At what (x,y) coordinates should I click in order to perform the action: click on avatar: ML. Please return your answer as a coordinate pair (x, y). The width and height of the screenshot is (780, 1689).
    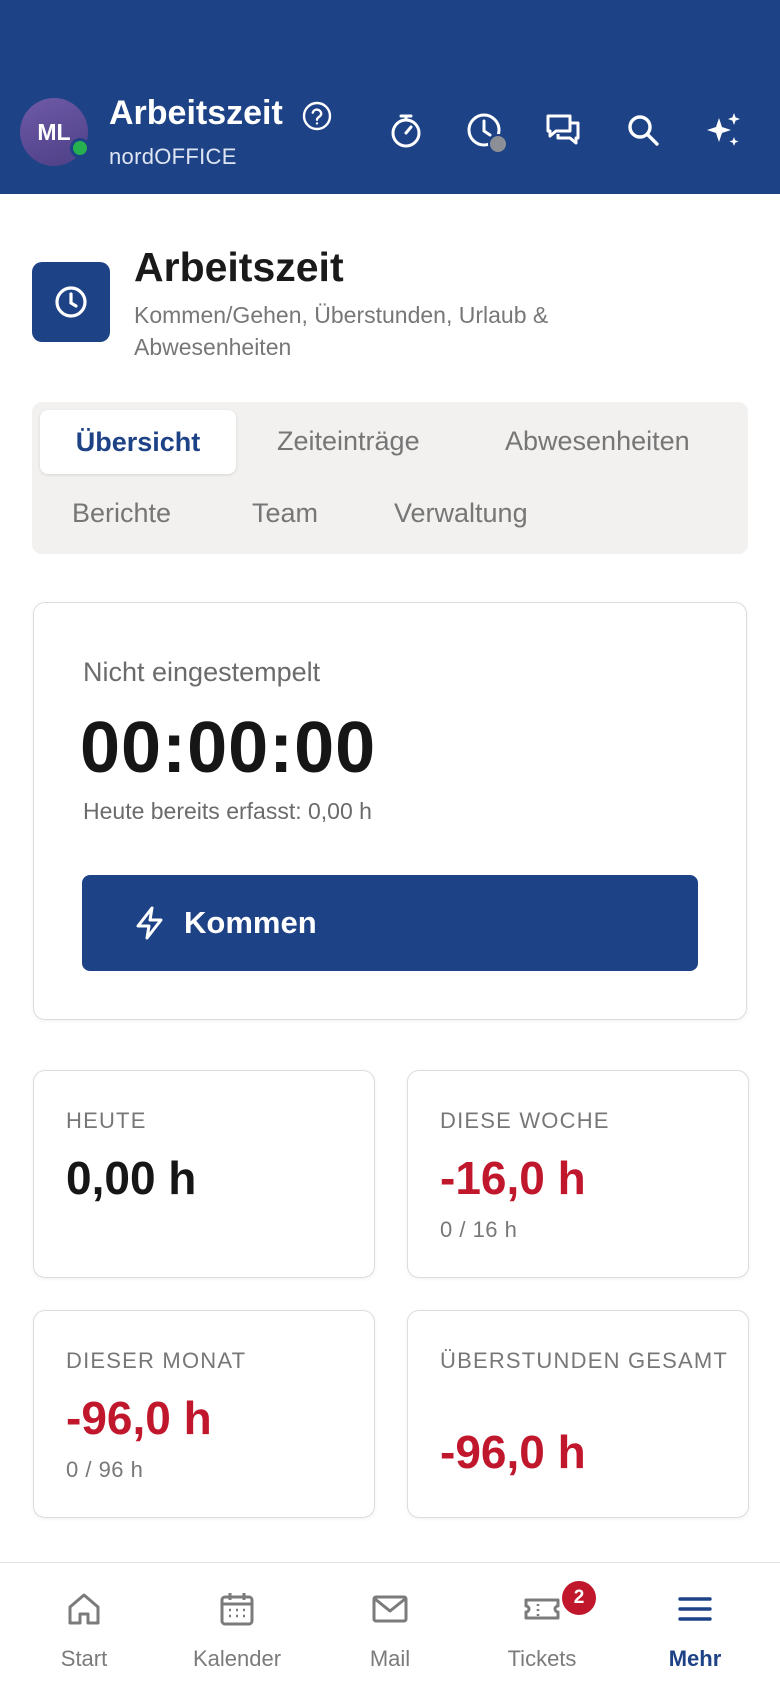
    Looking at the image, I should click on (55, 132).